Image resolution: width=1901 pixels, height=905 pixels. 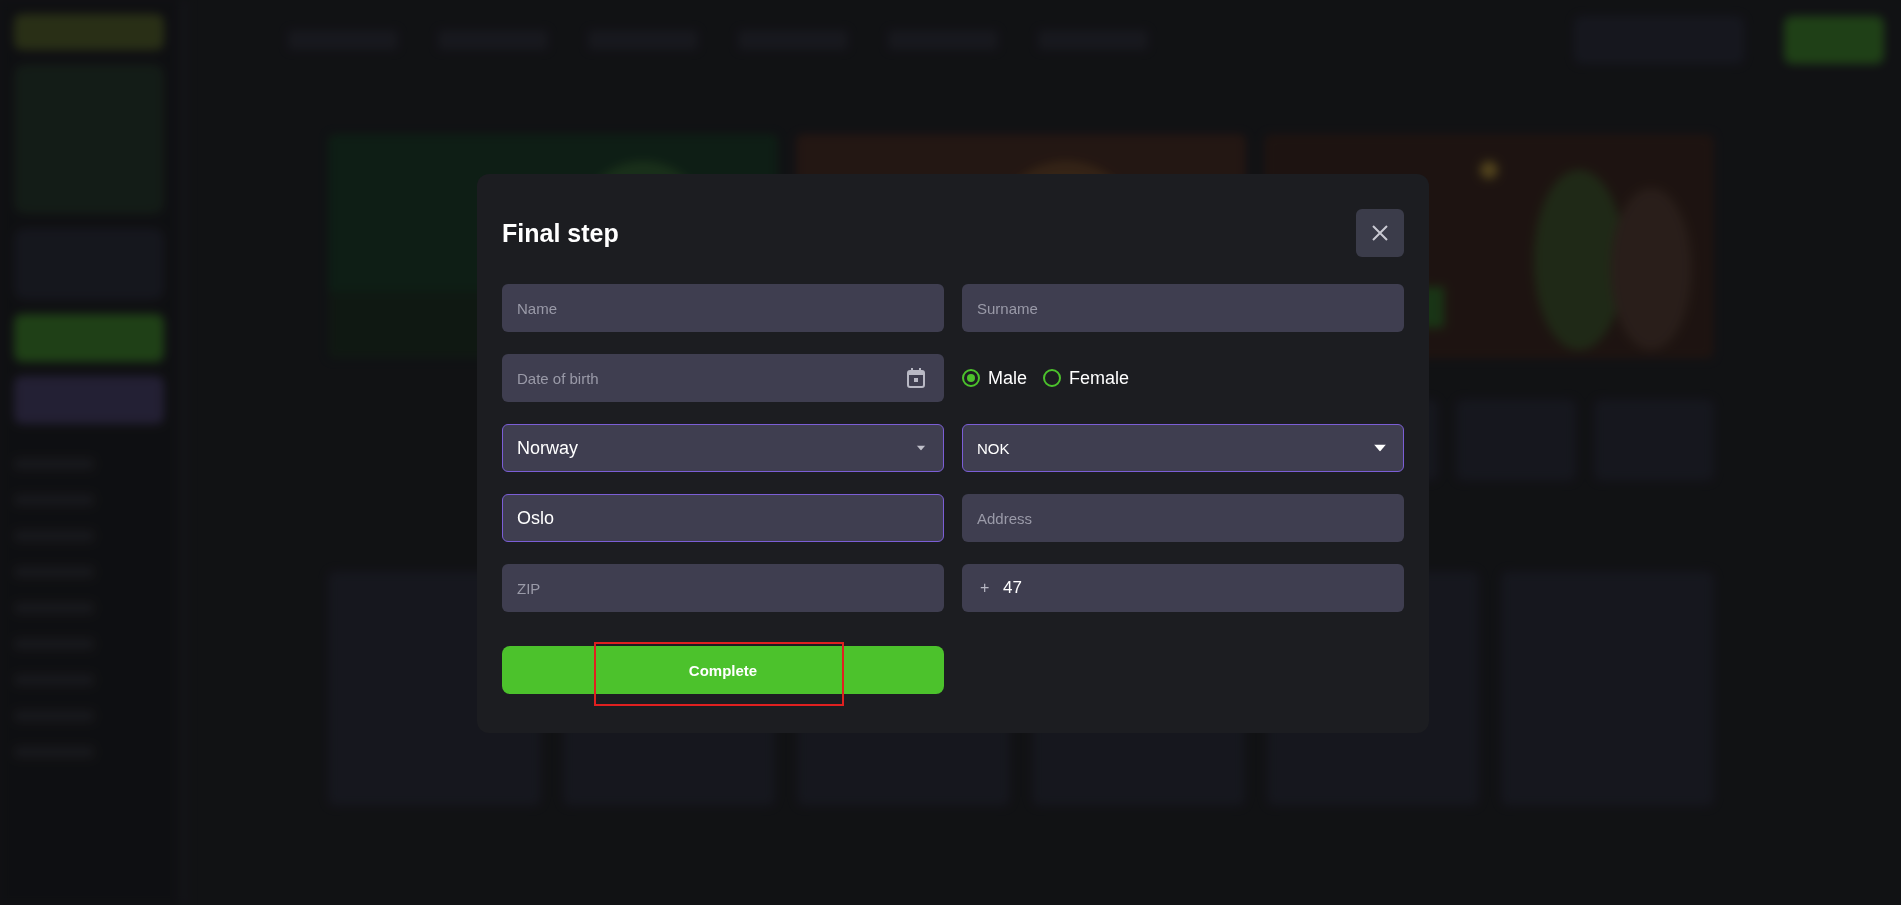 What do you see at coordinates (560, 233) in the screenshot?
I see `dialog-title: Final step` at bounding box center [560, 233].